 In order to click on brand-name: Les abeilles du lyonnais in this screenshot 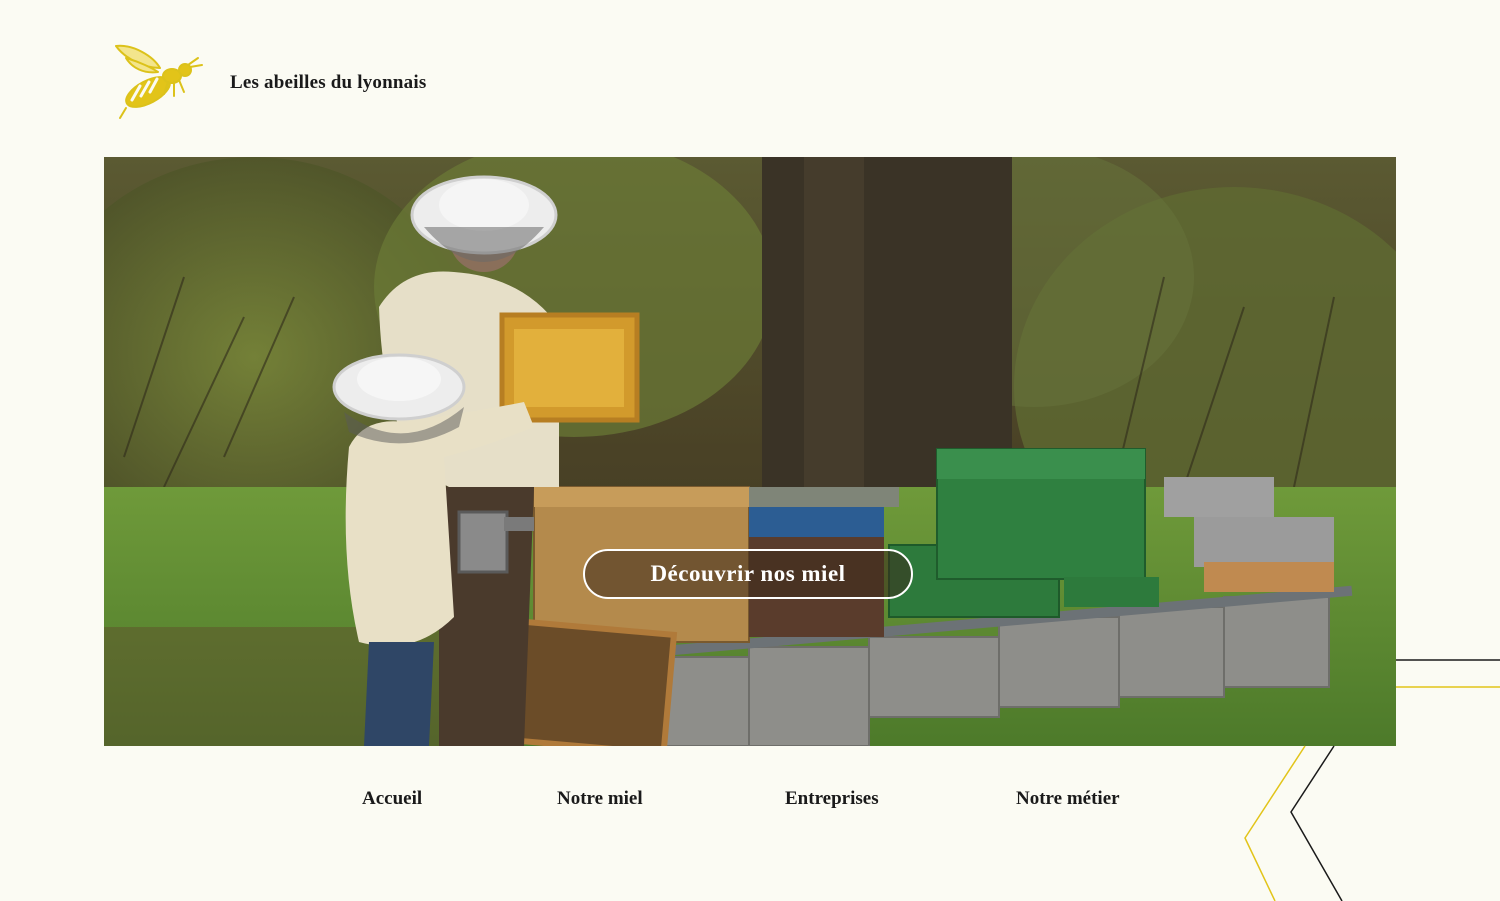, I will do `click(328, 83)`.